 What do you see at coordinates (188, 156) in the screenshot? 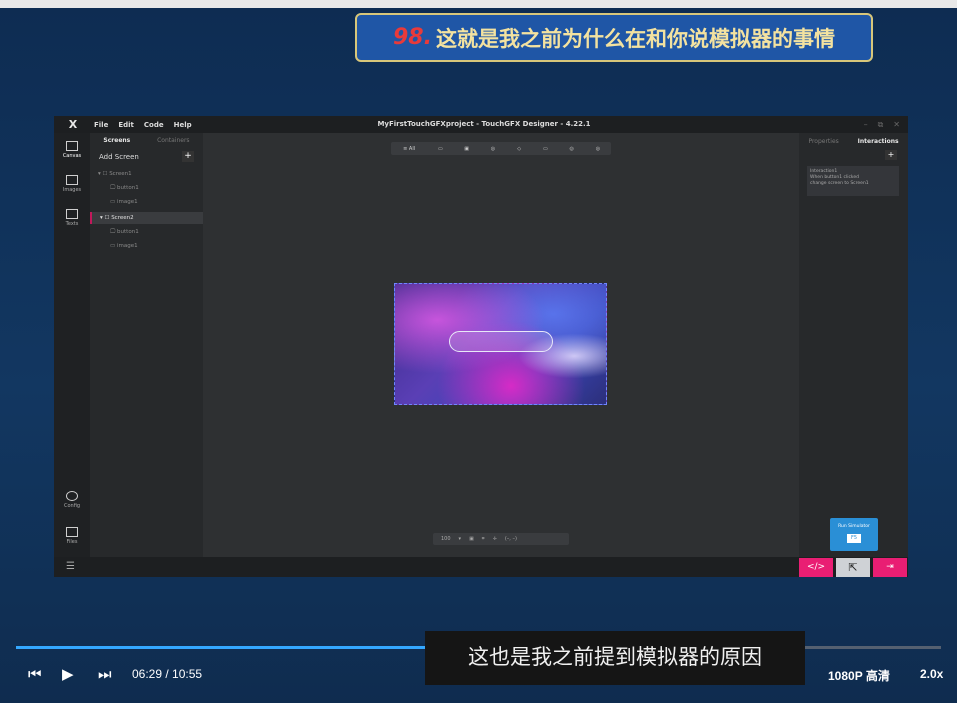
I see `add-screen-button: +` at bounding box center [188, 156].